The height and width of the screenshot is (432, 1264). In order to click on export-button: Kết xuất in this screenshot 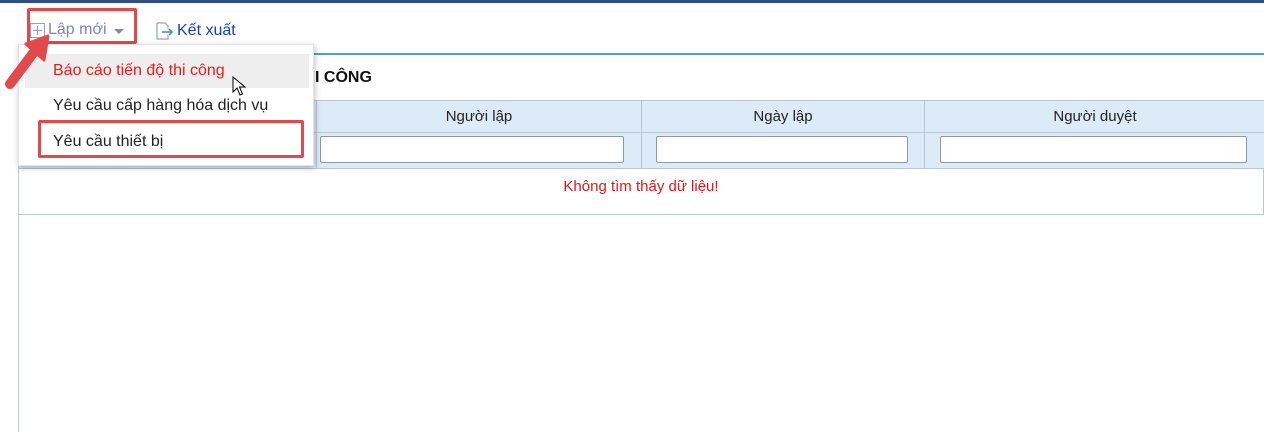, I will do `click(195, 31)`.